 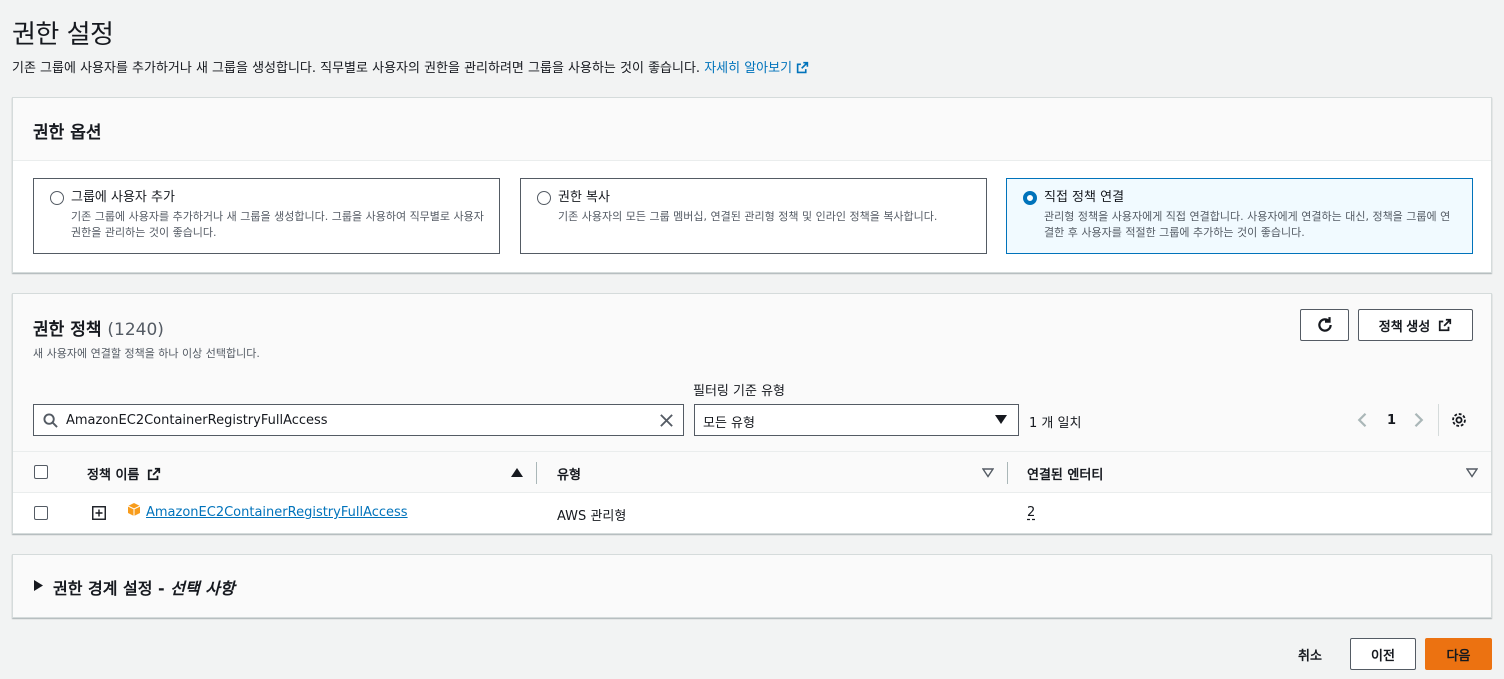 What do you see at coordinates (1418, 420) in the screenshot?
I see `chevron-right-icon` at bounding box center [1418, 420].